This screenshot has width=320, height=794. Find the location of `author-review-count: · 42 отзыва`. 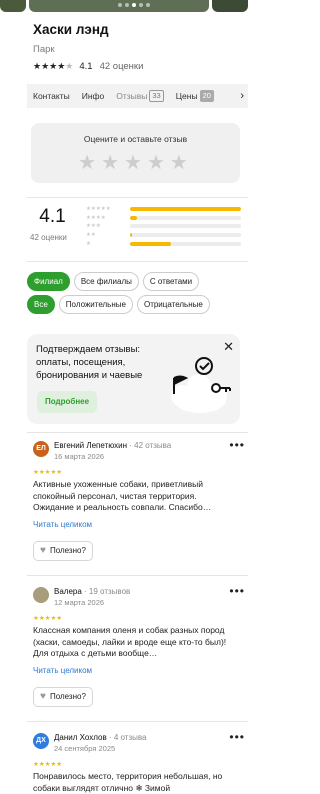

author-review-count: · 42 отзыва is located at coordinates (150, 445).